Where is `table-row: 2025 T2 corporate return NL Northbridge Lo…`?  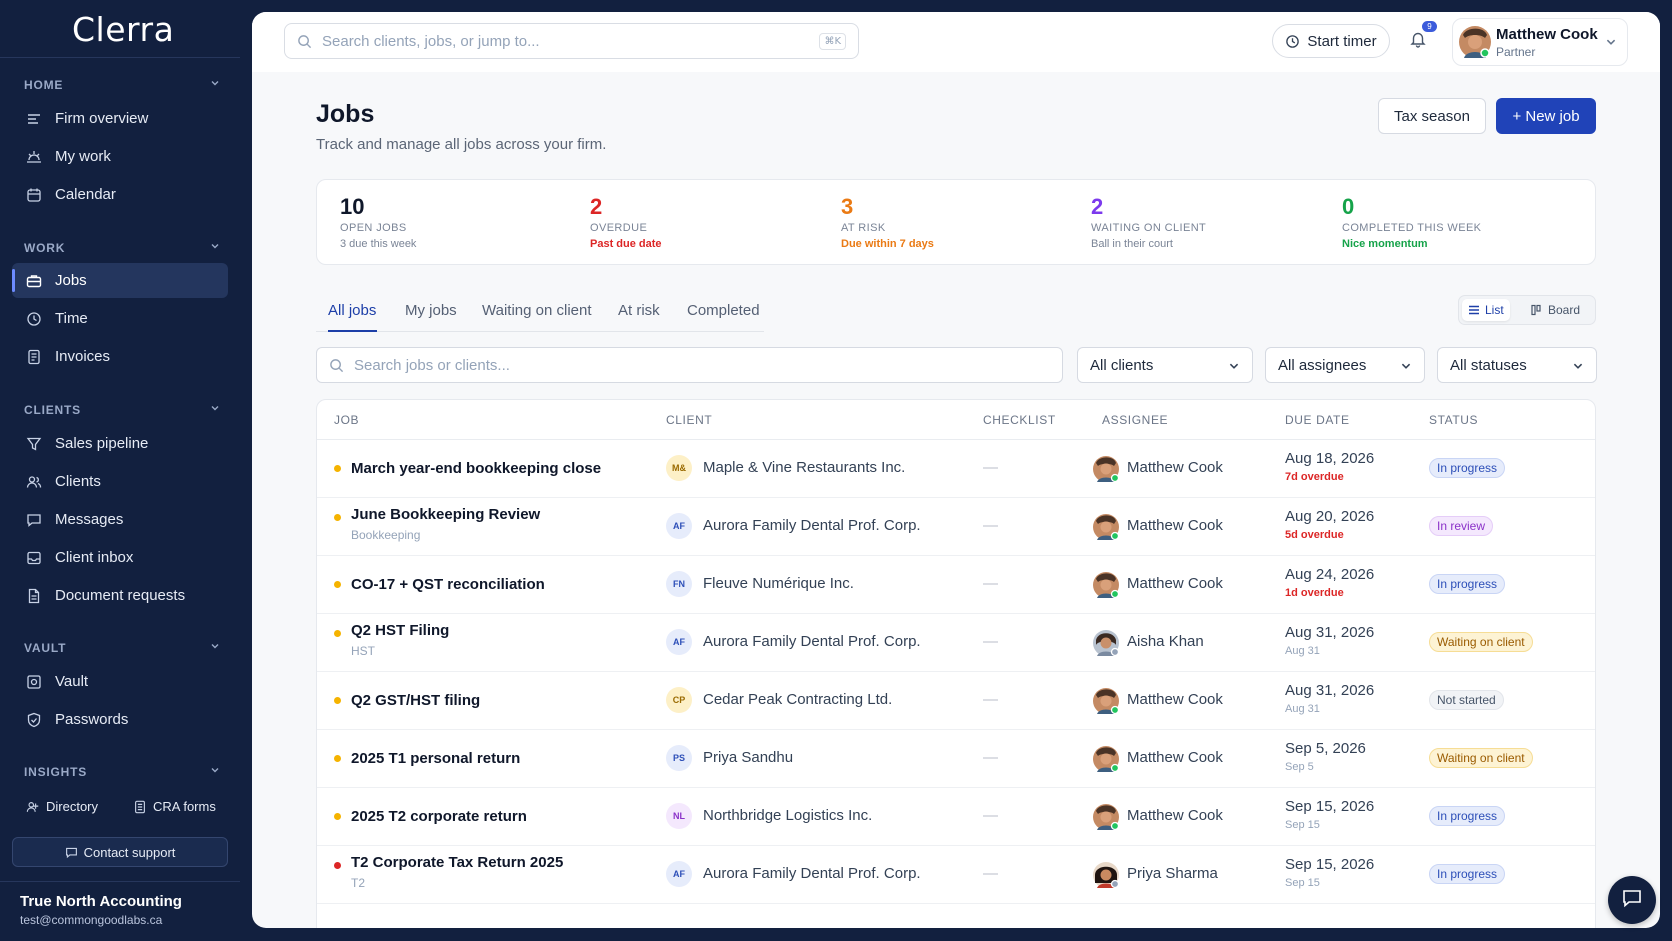 table-row: 2025 T2 corporate return NL Northbridge Lo… is located at coordinates (956, 817).